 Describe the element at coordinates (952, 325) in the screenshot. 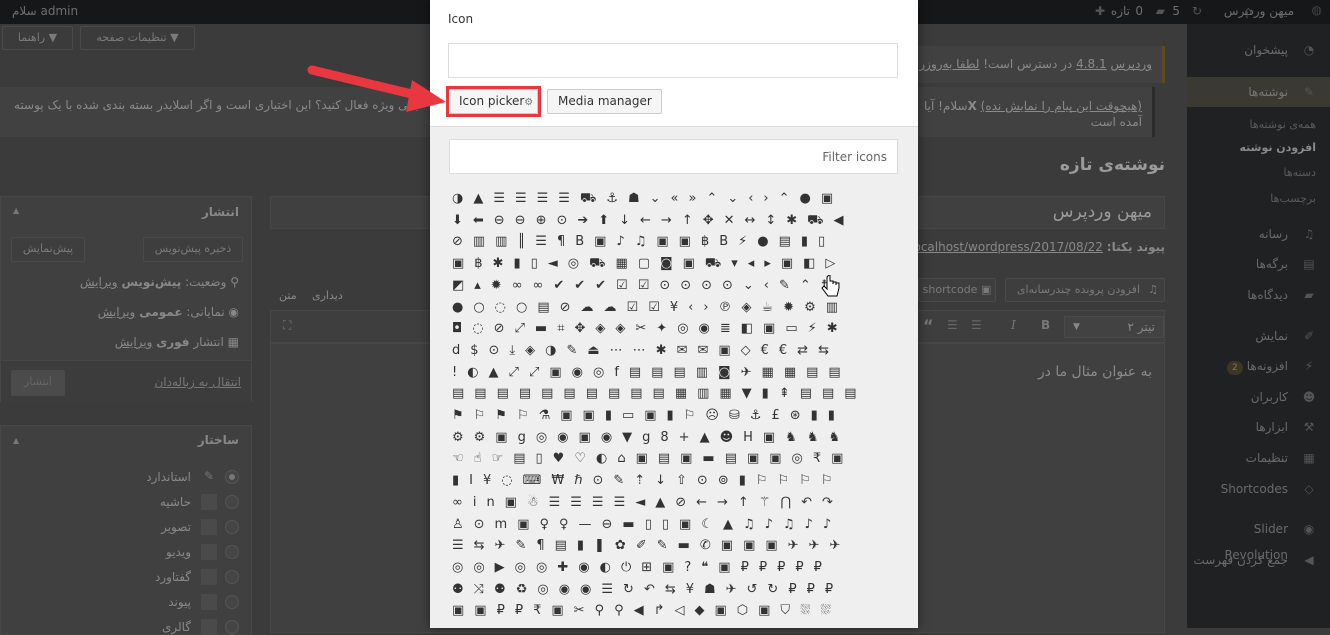

I see `numbered-list-icon: ☰` at that location.